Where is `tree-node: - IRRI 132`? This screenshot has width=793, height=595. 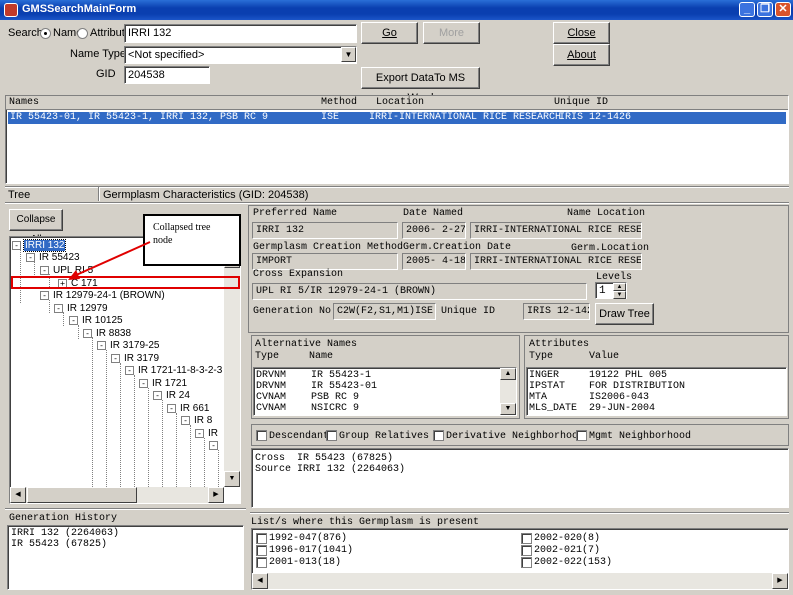 tree-node: - IRRI 132 is located at coordinates (39, 245).